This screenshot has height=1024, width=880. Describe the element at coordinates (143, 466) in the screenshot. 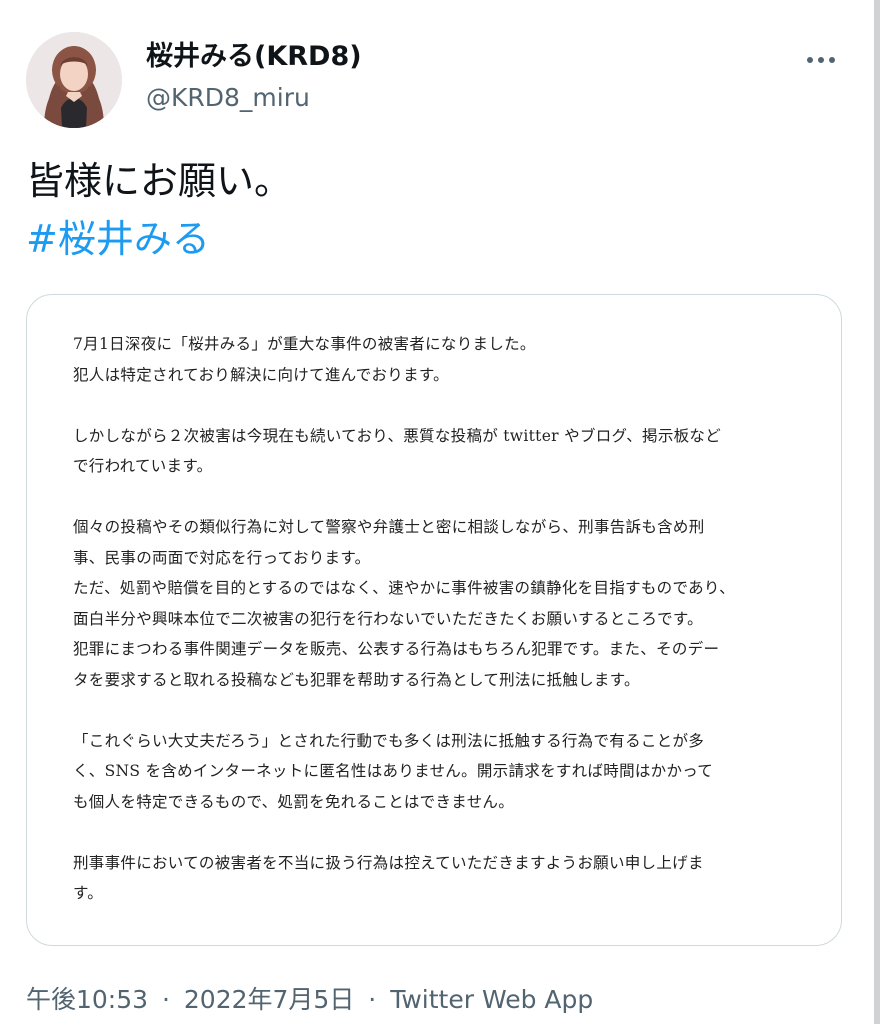

I see `statement-line: で行われています。` at that location.